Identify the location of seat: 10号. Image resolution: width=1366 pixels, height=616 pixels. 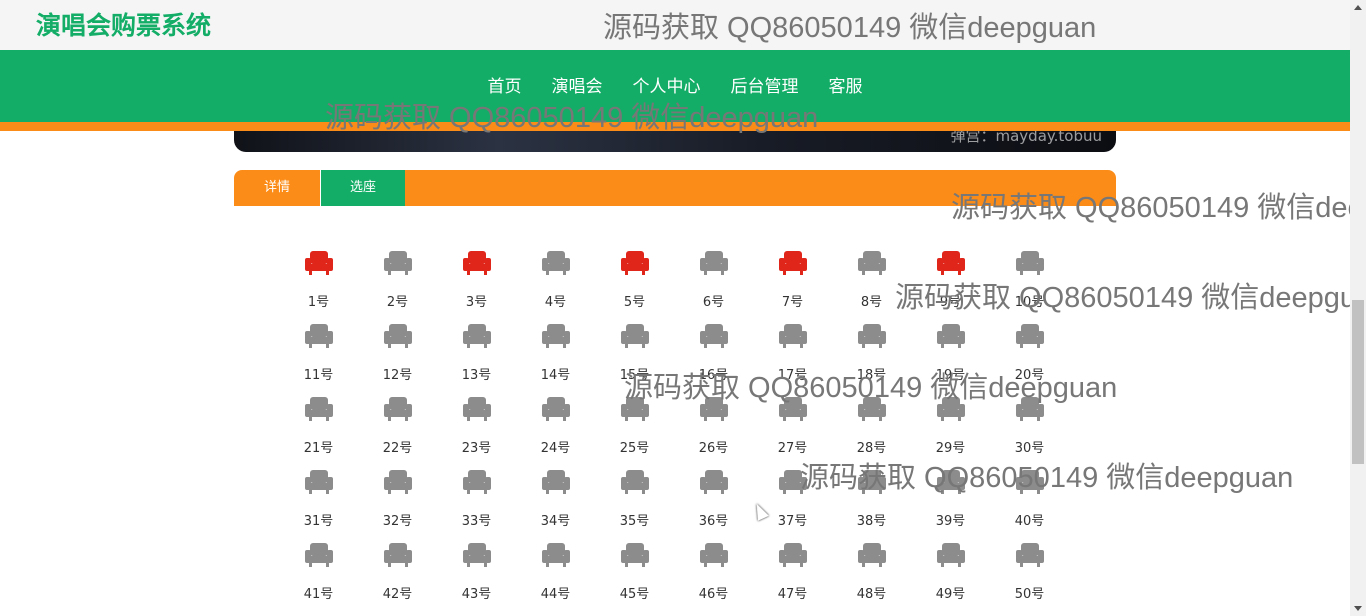
(1029, 286).